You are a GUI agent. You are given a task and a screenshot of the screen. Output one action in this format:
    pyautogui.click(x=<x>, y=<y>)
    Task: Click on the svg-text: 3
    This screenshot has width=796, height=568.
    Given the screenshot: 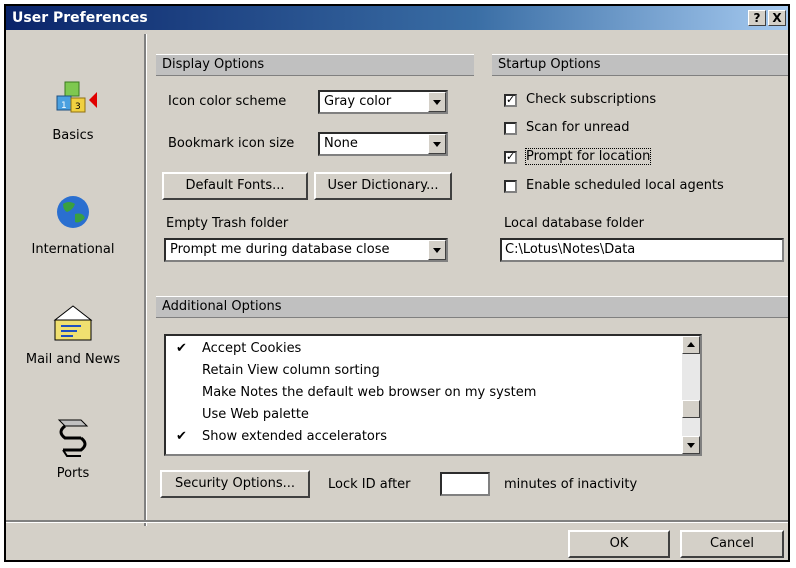 What is the action you would take?
    pyautogui.click(x=78, y=107)
    